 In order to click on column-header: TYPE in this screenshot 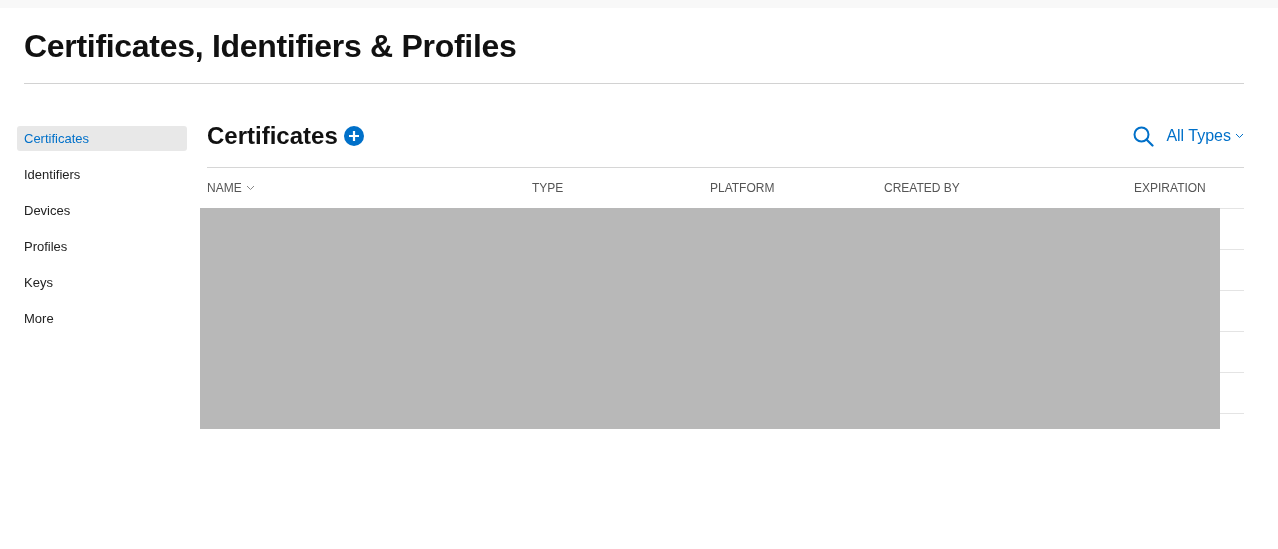, I will do `click(548, 188)`.